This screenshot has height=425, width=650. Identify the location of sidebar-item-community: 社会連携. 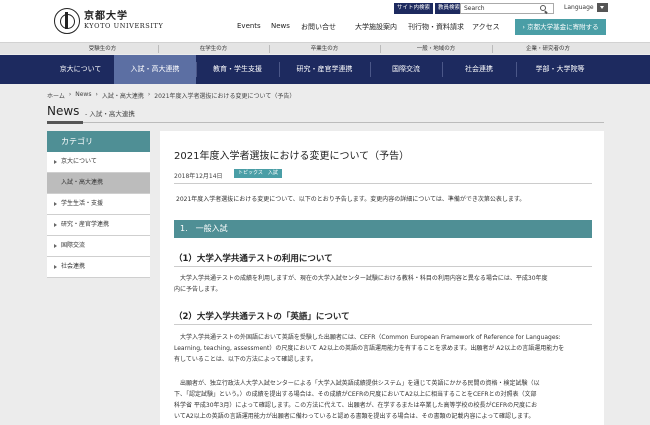
(98, 267).